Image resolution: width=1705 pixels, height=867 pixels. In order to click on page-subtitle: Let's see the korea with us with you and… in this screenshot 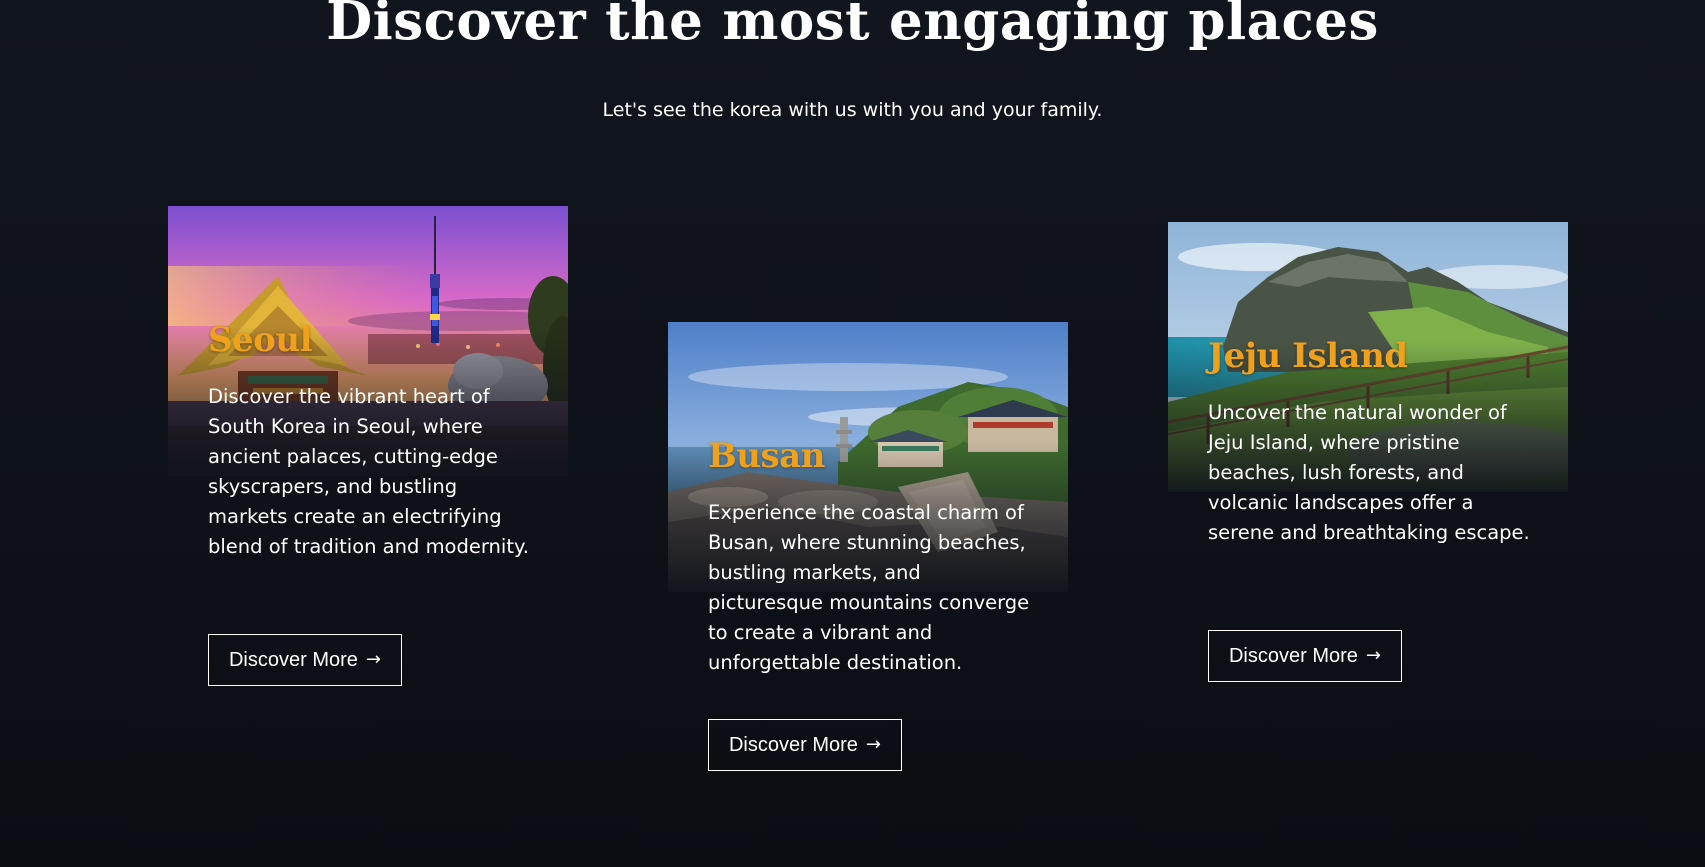, I will do `click(852, 110)`.